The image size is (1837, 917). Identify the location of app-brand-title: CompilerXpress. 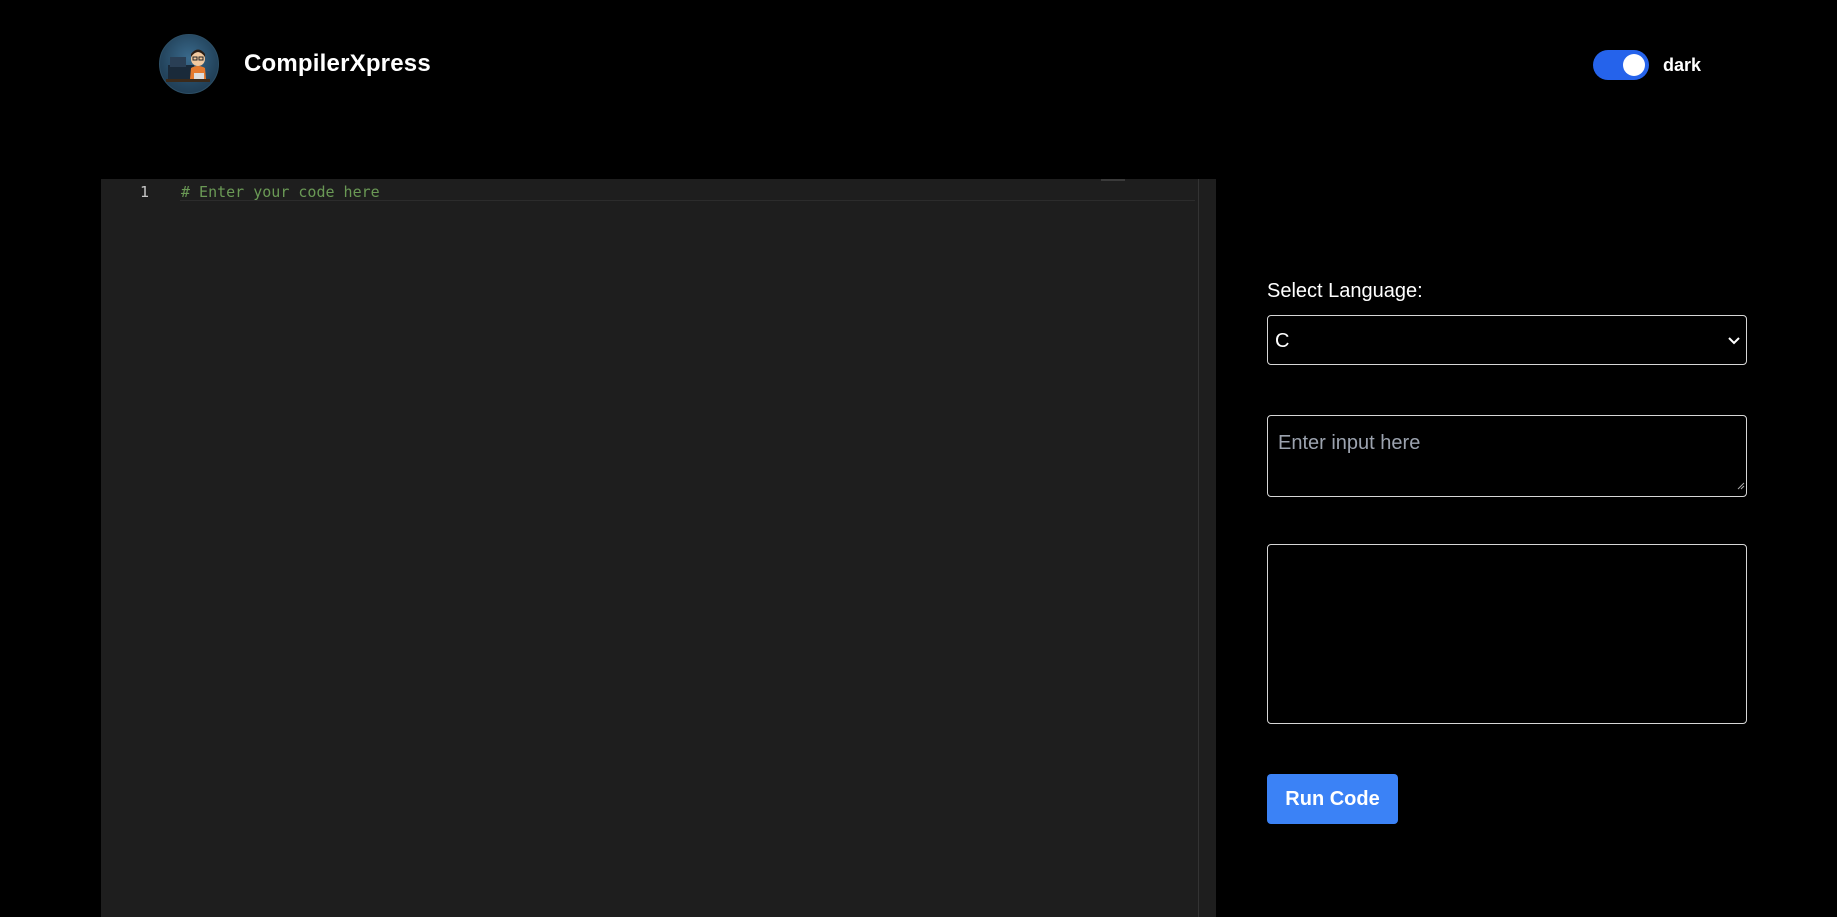
(337, 63).